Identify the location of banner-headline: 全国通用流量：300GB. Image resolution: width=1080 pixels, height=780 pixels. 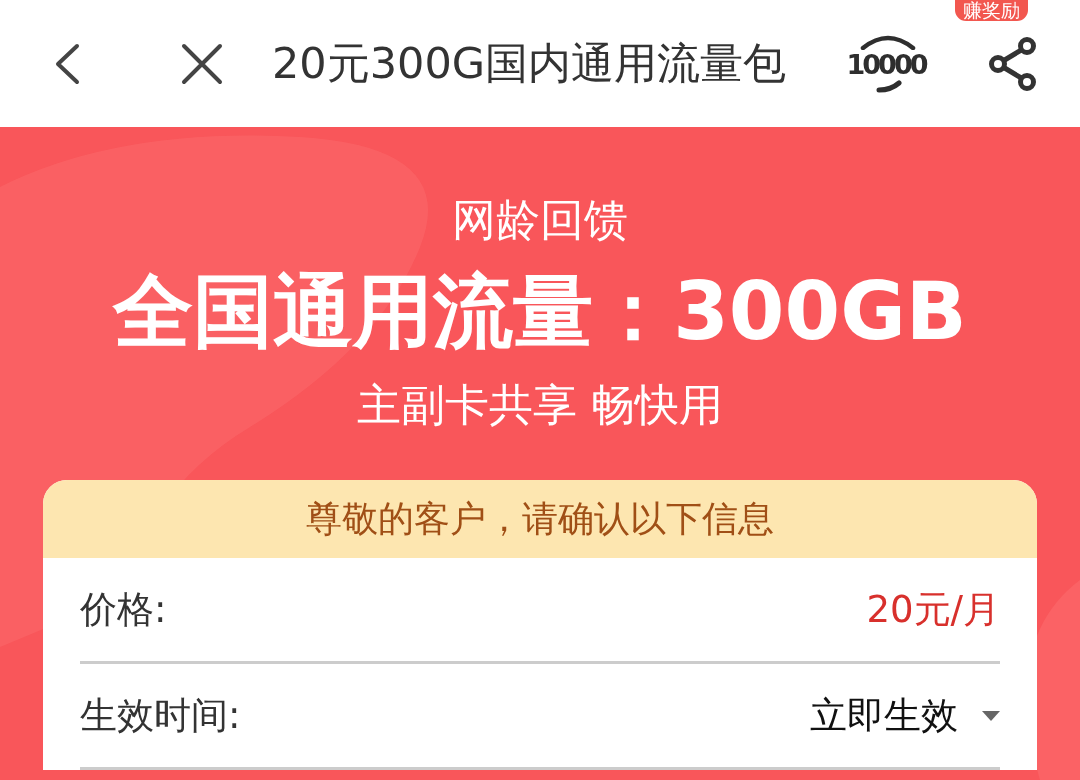
(540, 312).